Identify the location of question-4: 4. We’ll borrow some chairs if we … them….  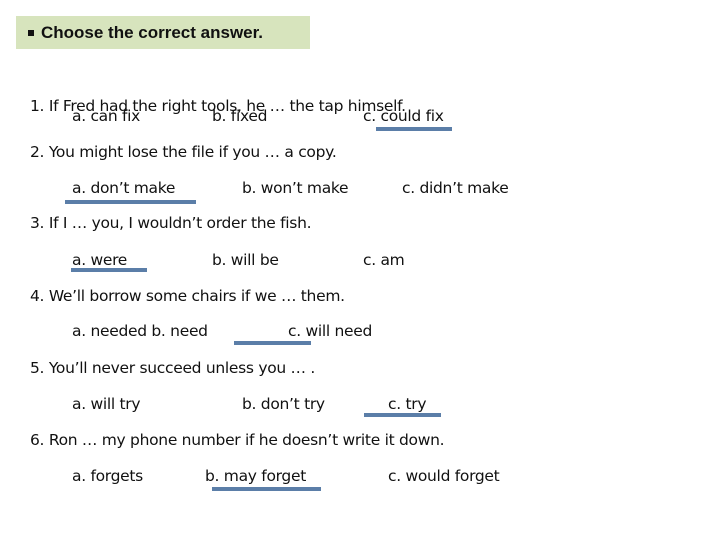
(187, 296).